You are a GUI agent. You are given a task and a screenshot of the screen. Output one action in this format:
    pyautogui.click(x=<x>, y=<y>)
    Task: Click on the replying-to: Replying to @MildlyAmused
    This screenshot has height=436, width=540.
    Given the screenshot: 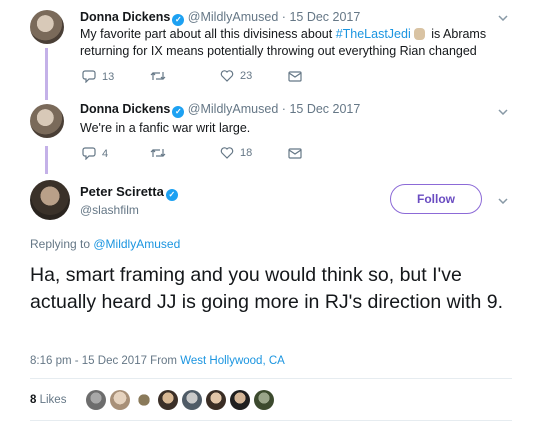 What is the action you would take?
    pyautogui.click(x=105, y=244)
    